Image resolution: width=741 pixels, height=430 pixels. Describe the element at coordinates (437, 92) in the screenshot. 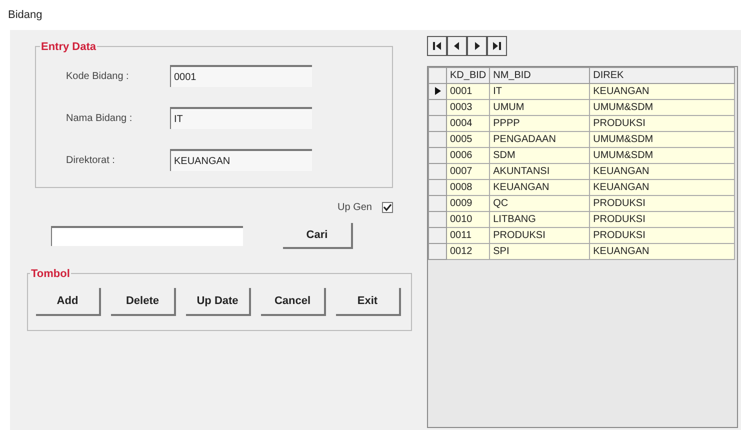

I see `row-indicator` at that location.